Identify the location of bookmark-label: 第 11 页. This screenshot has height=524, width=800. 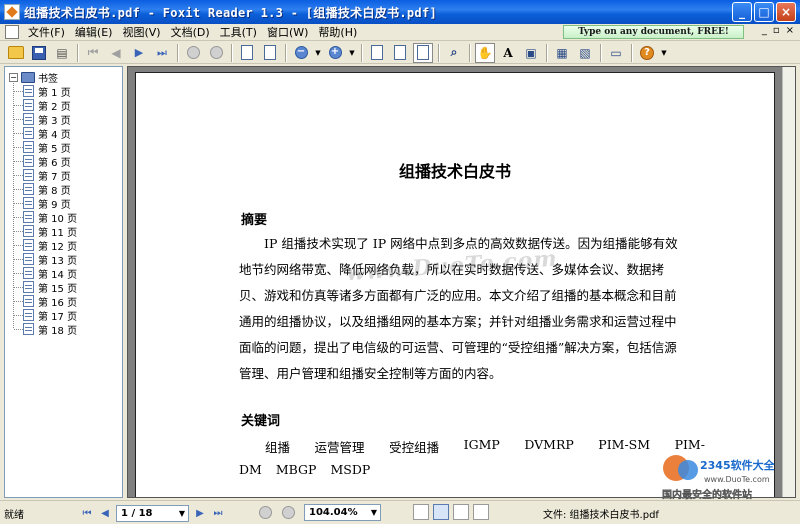
(58, 233).